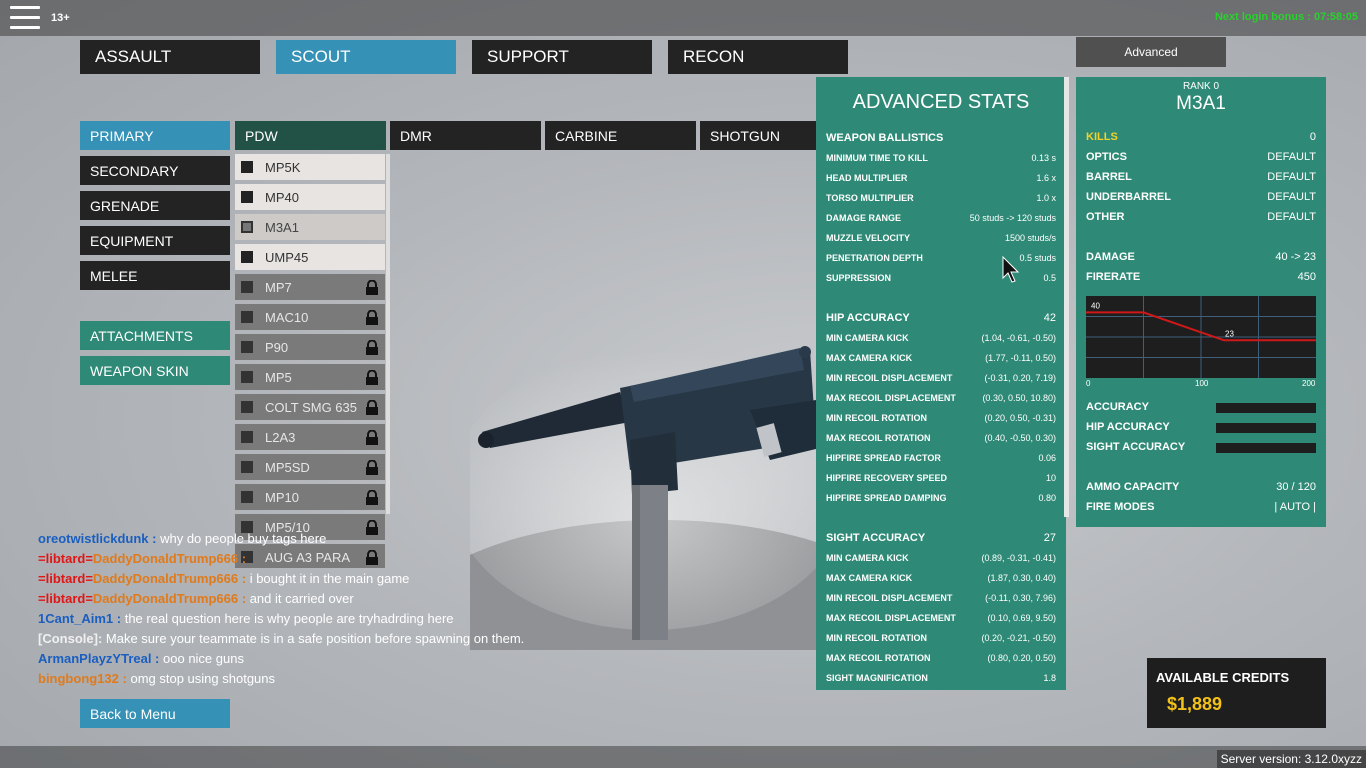  Describe the element at coordinates (25, 18) in the screenshot. I see `menu-icon` at that location.